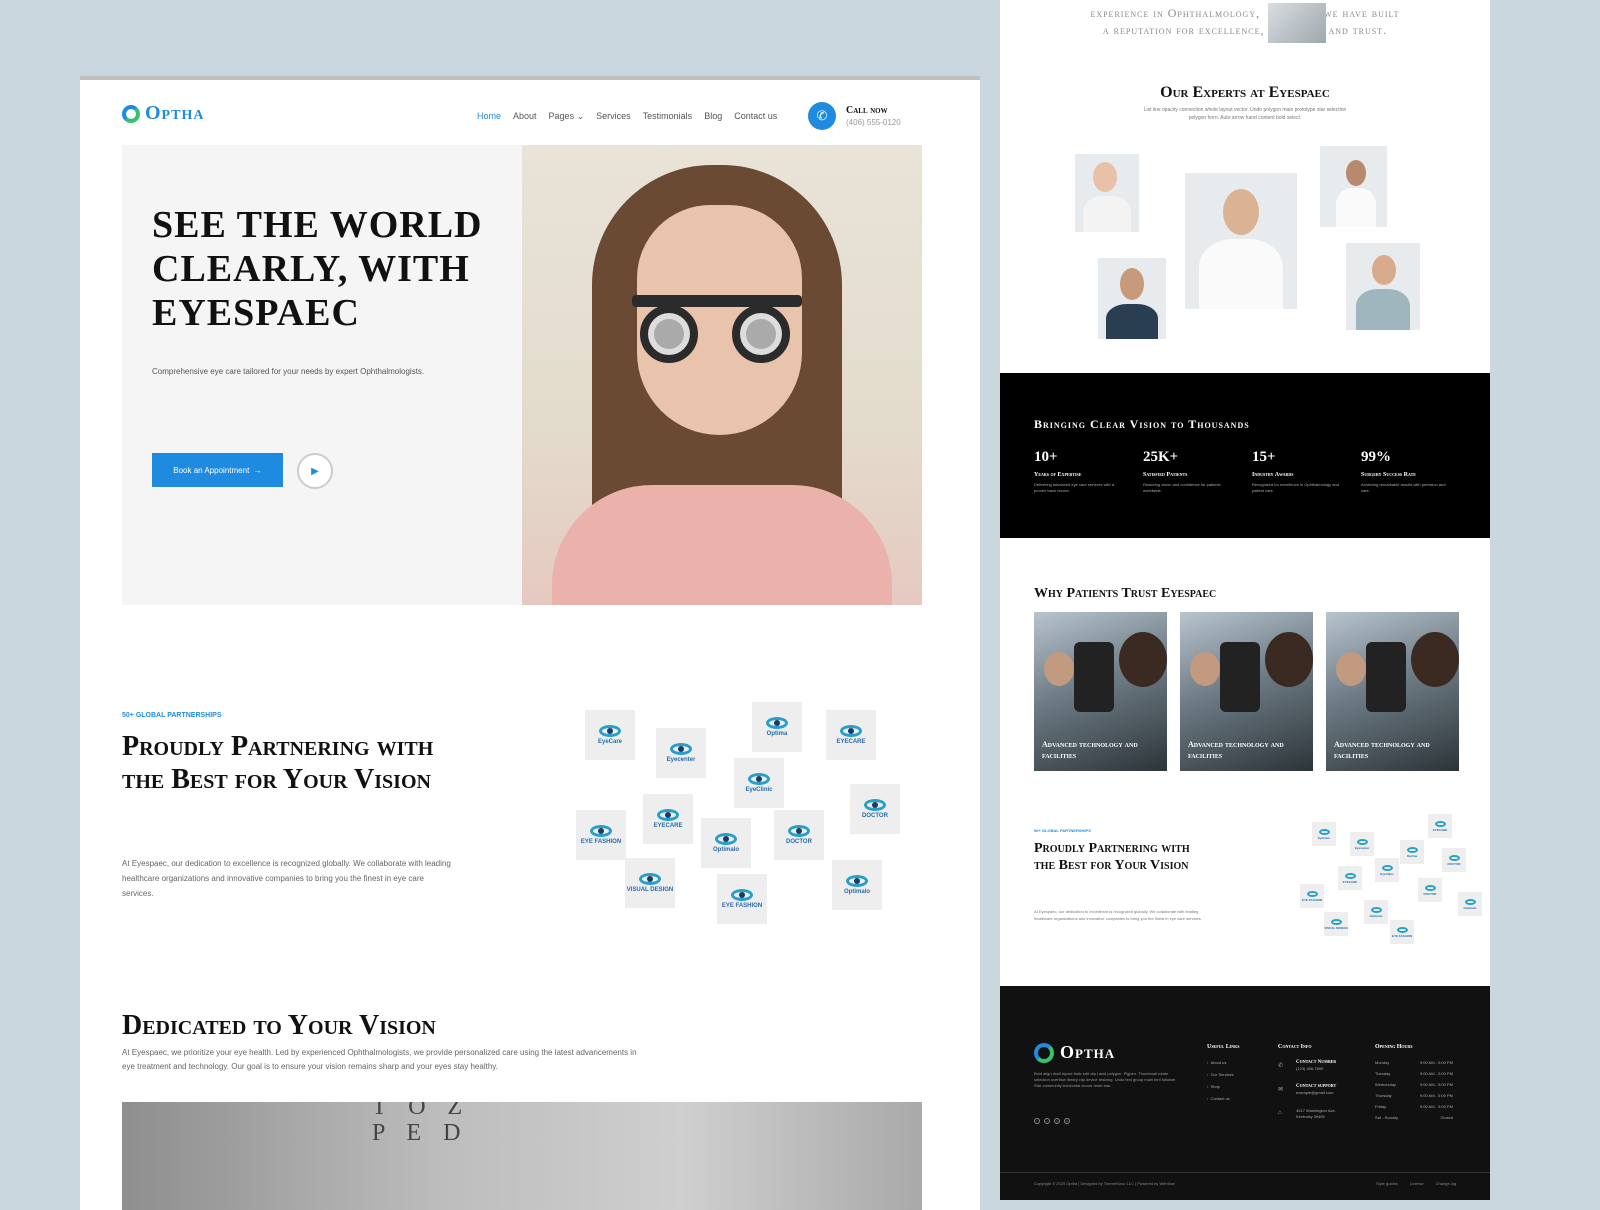 This screenshot has height=1210, width=1600. I want to click on dedicated-title: Dedicated to Your Vision, so click(279, 1025).